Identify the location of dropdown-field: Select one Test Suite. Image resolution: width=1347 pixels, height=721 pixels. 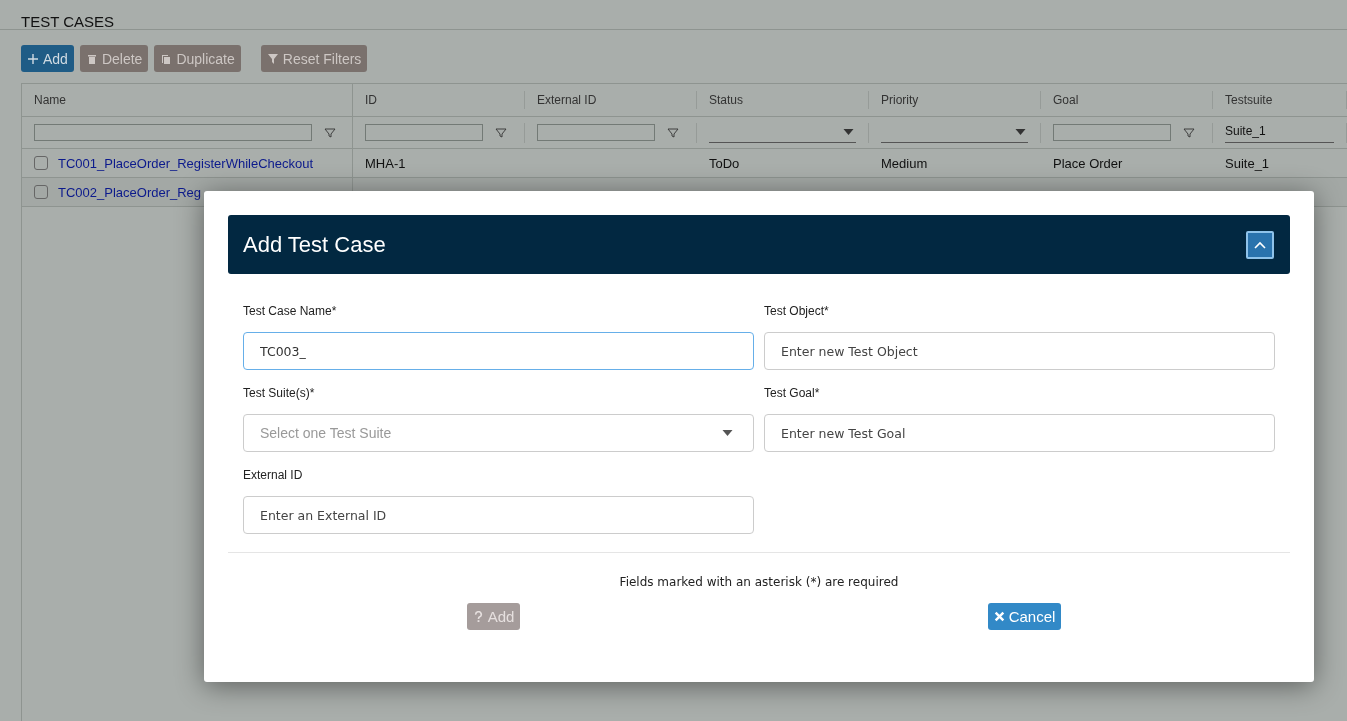
(498, 433).